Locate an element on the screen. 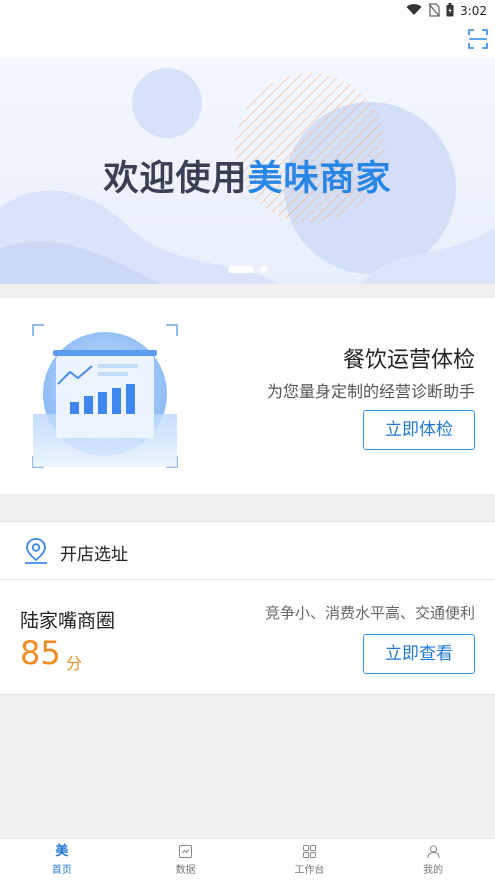 The height and width of the screenshot is (880, 495). tab-workbench: 工作台 is located at coordinates (310, 859).